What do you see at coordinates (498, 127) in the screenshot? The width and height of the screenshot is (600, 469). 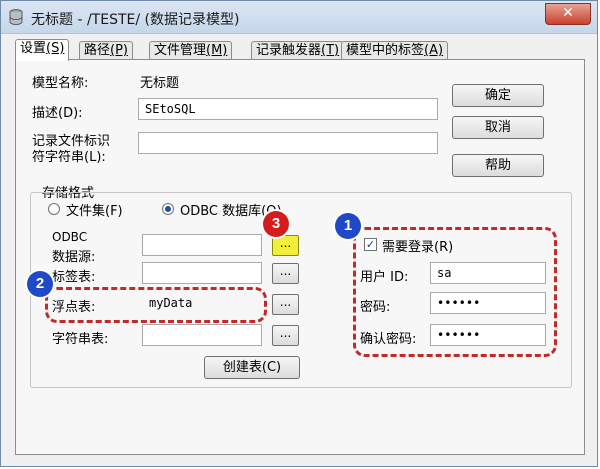 I see `cancel-button: 取消` at bounding box center [498, 127].